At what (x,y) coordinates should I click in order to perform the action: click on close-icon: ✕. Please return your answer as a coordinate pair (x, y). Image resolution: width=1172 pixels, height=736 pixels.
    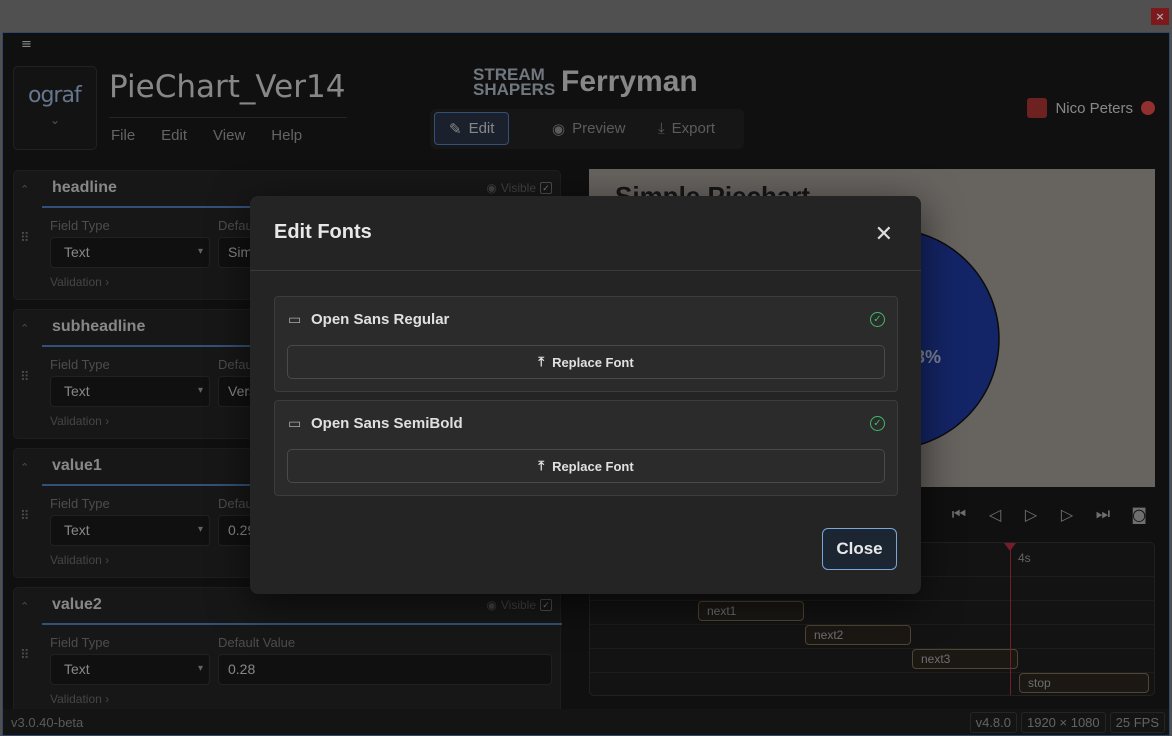
    Looking at the image, I should click on (884, 234).